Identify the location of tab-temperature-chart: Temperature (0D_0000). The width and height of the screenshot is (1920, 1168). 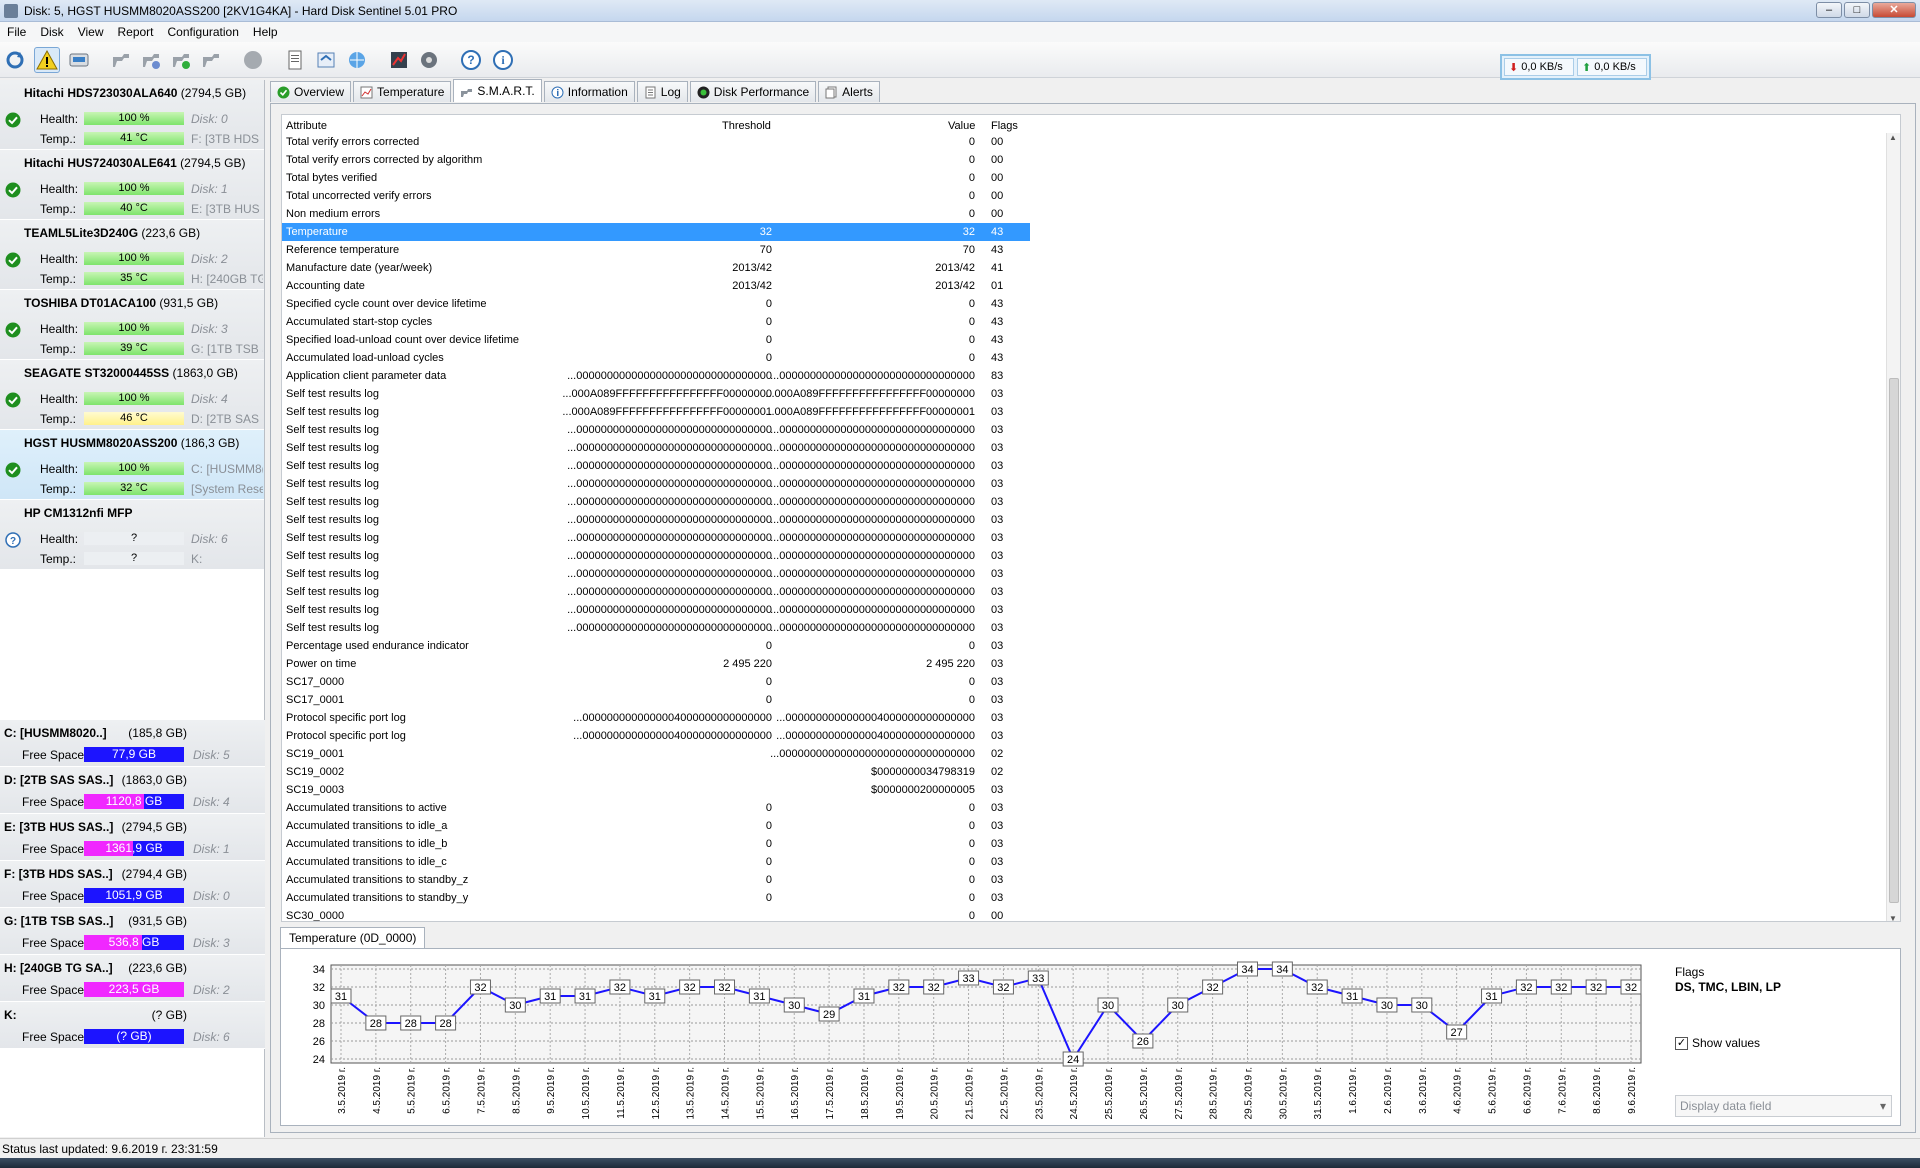
(353, 938).